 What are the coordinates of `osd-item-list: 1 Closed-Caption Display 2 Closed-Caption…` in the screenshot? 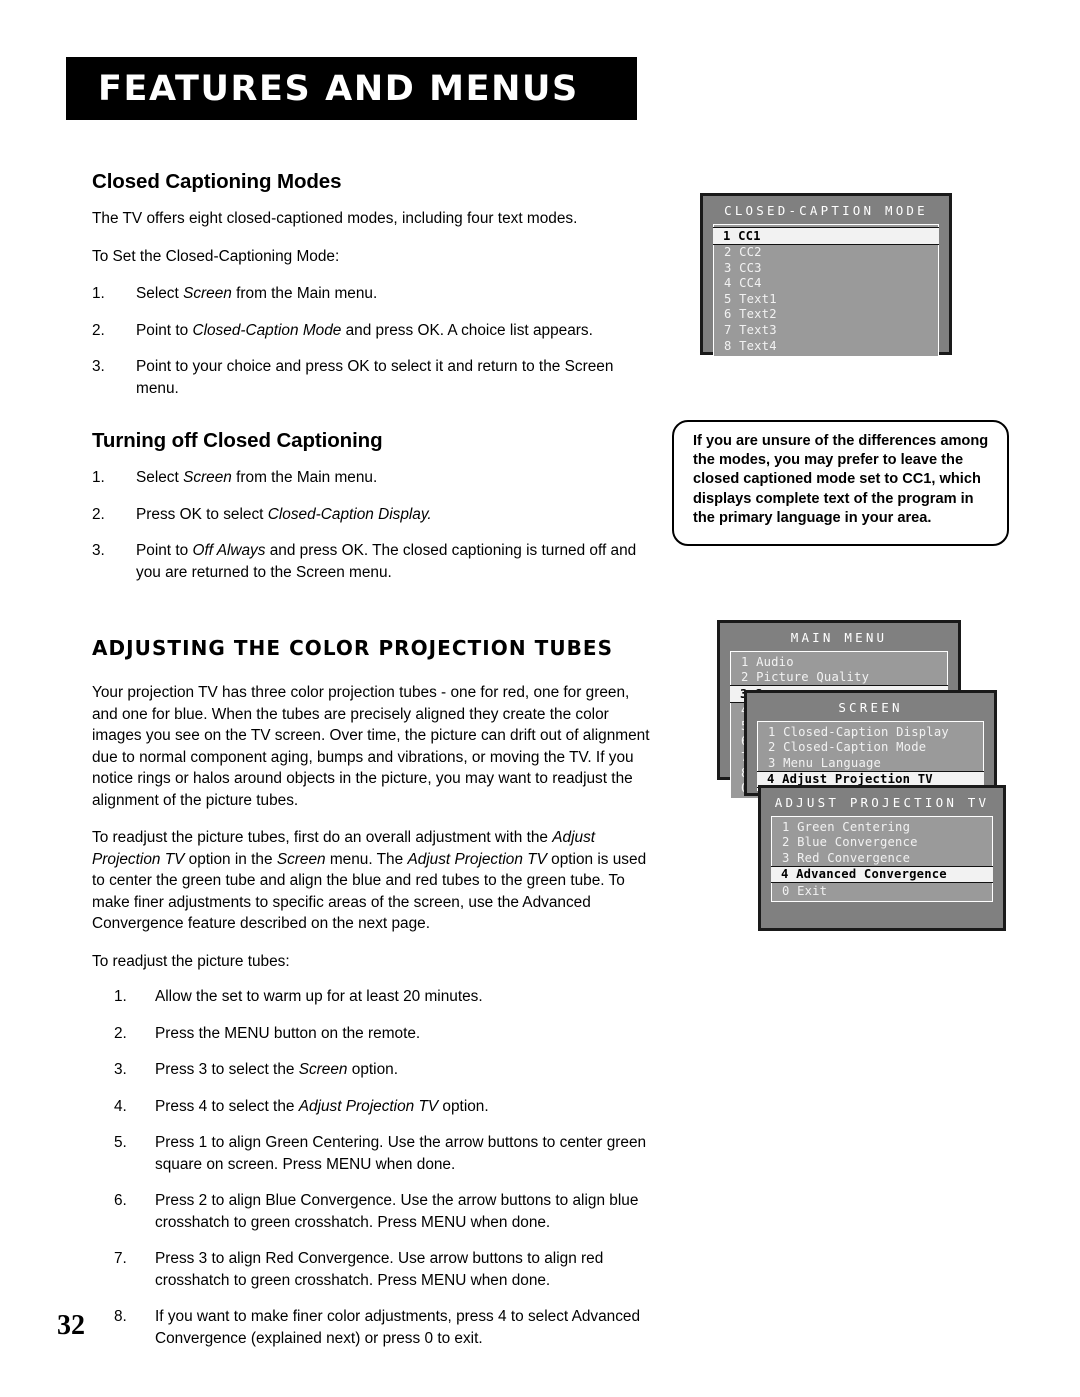 It's located at (870, 756).